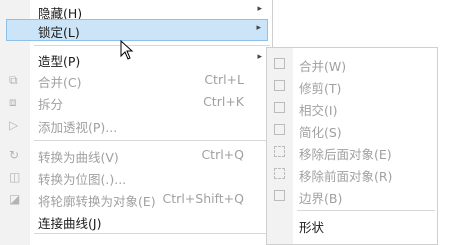  Describe the element at coordinates (366, 210) in the screenshot. I see `submenu-separator` at that location.